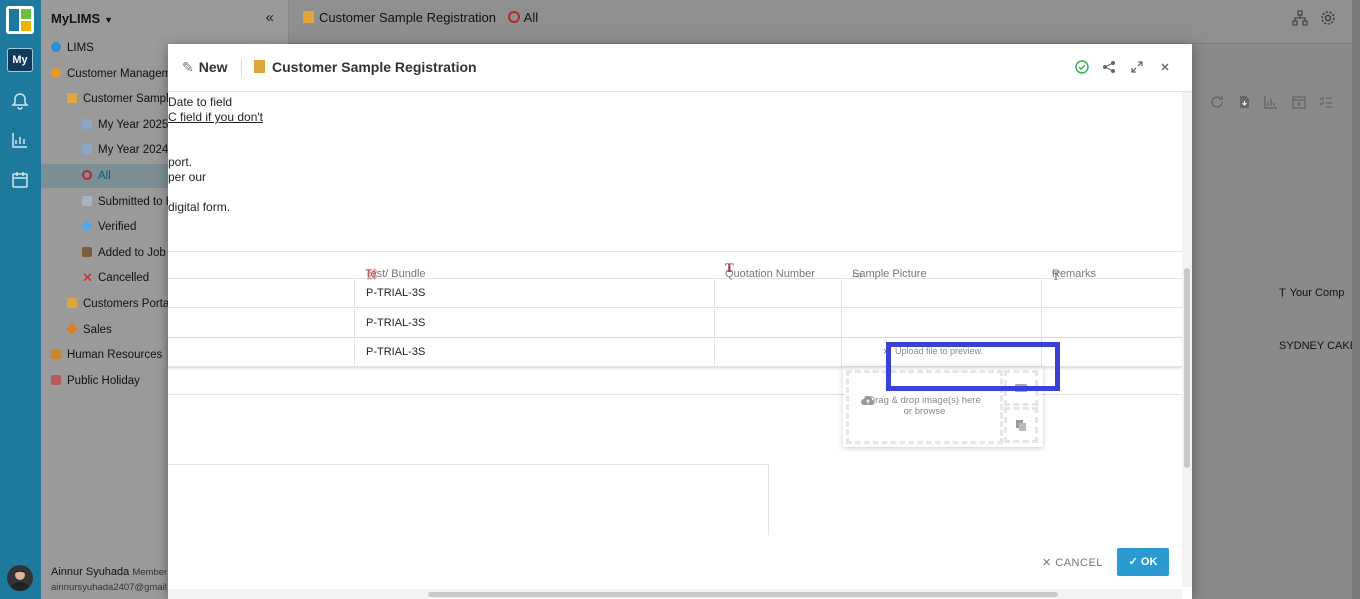  I want to click on refresh-icon, so click(1217, 102).